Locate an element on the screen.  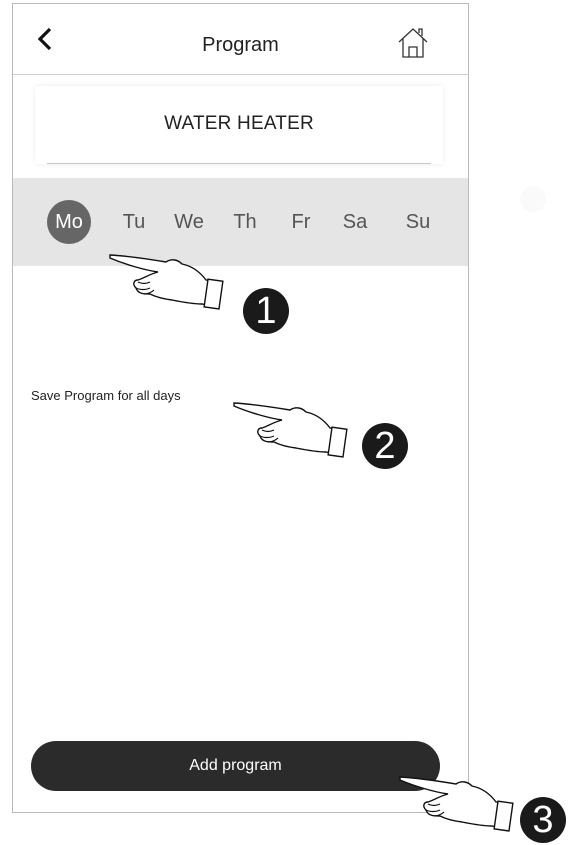
home-button is located at coordinates (413, 43).